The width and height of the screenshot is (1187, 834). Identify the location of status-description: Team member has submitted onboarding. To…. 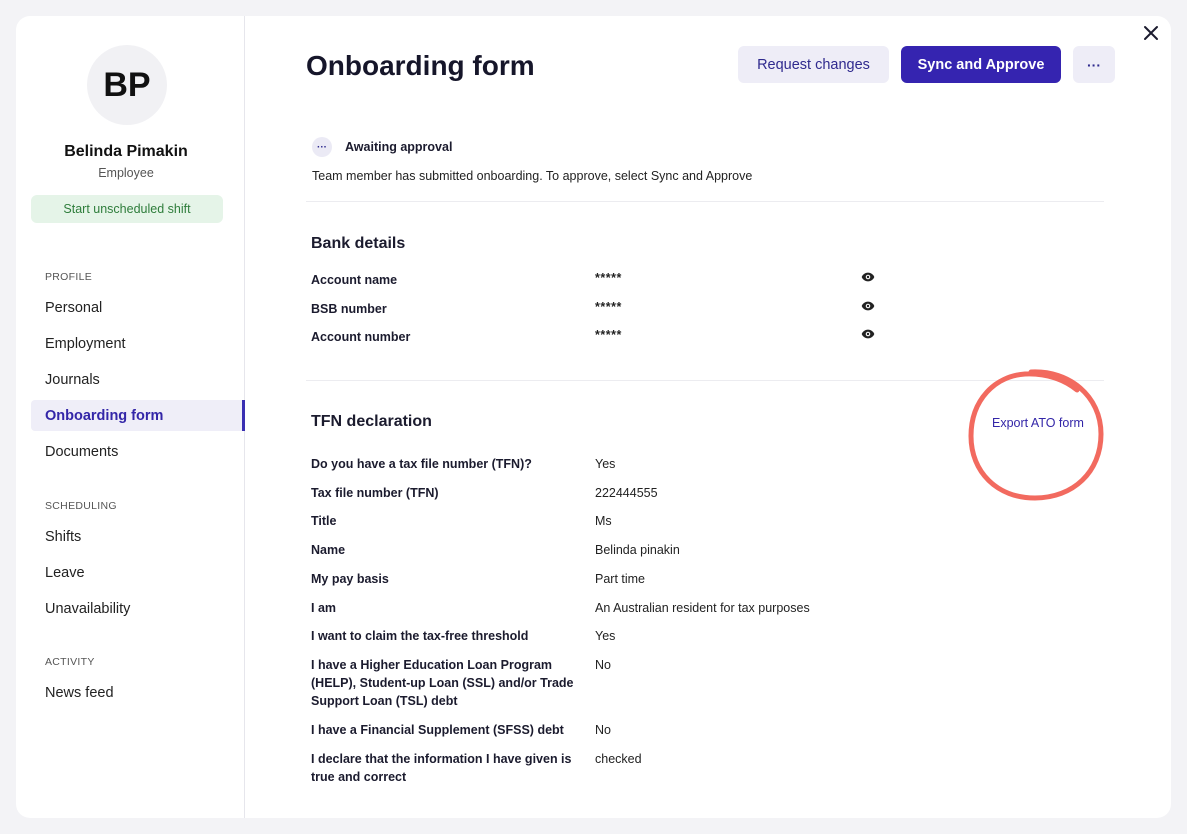
(532, 176).